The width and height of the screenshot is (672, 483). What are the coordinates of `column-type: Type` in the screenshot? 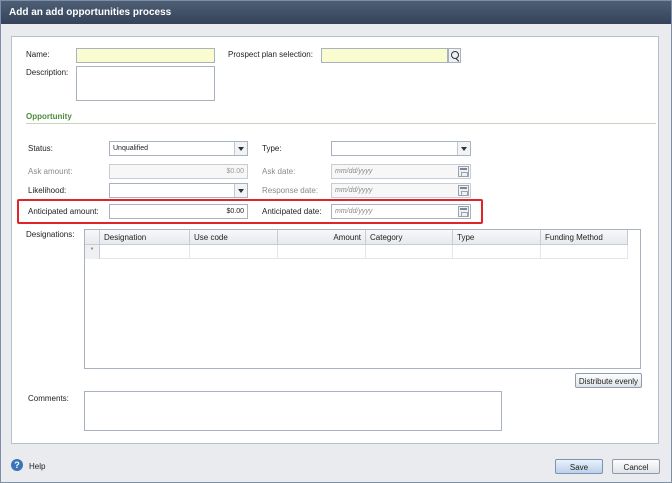 It's located at (497, 237).